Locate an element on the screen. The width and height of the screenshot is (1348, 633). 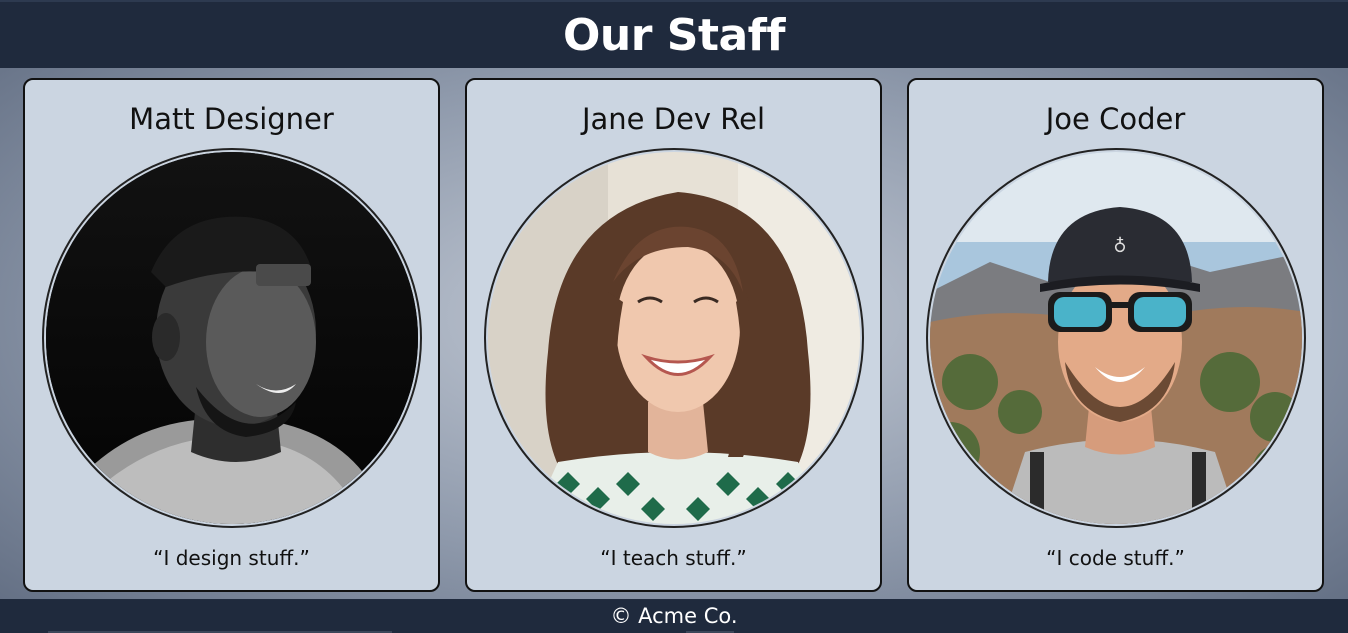
staff-quote: “I teach stuff.” is located at coordinates (673, 558).